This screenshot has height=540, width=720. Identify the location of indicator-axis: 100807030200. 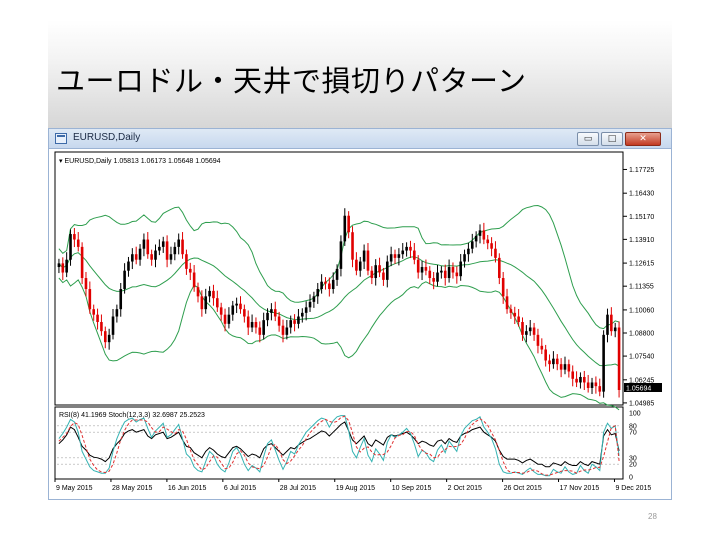
(635, 446).